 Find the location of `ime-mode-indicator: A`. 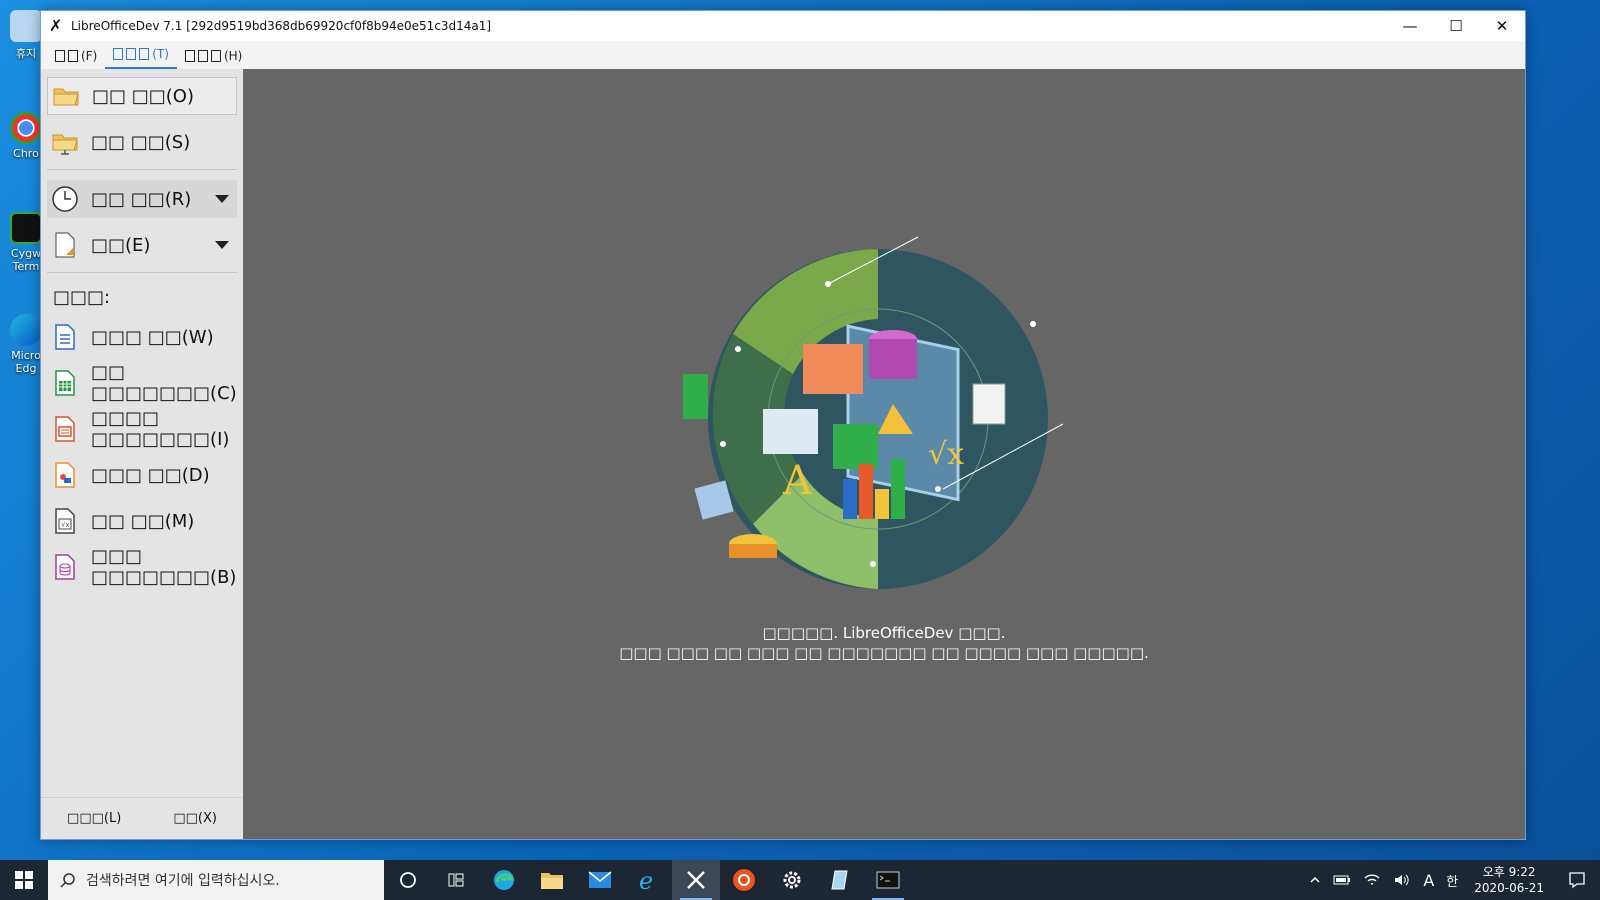

ime-mode-indicator: A is located at coordinates (1428, 880).